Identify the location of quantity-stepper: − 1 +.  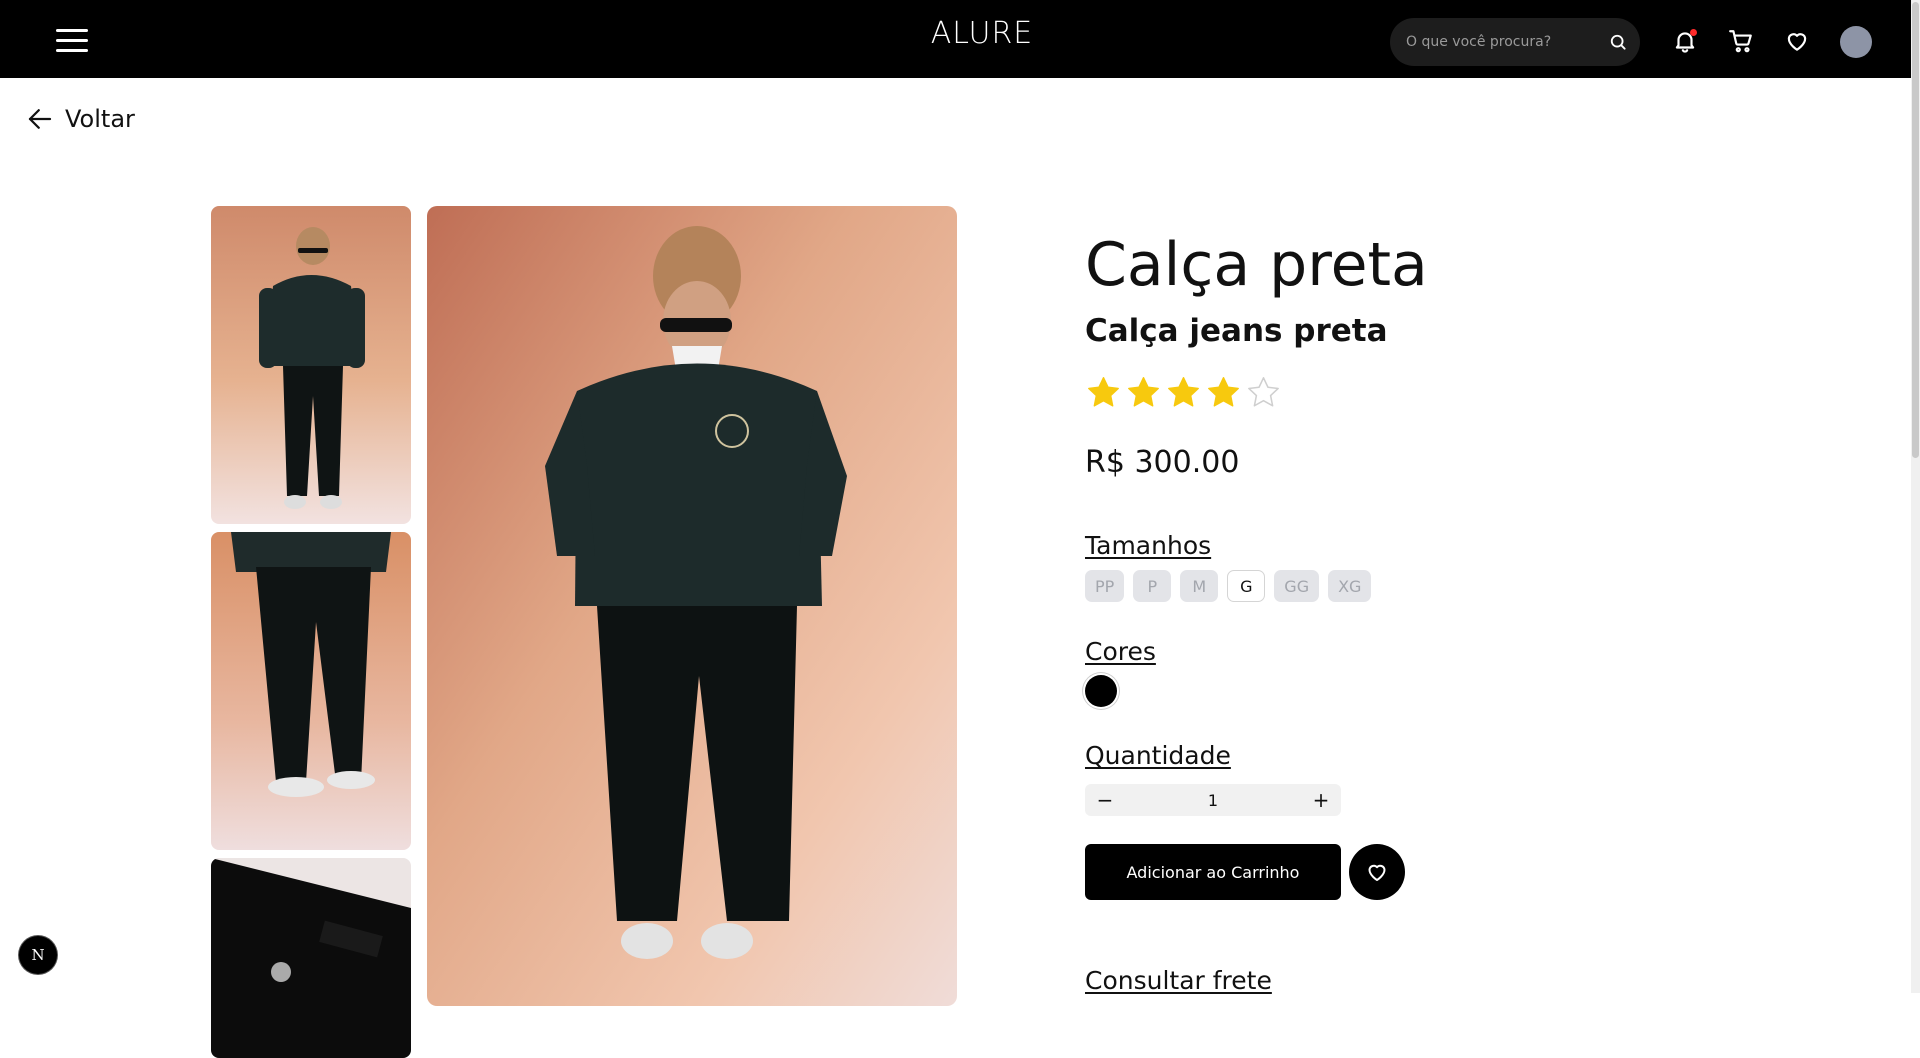
(1213, 800).